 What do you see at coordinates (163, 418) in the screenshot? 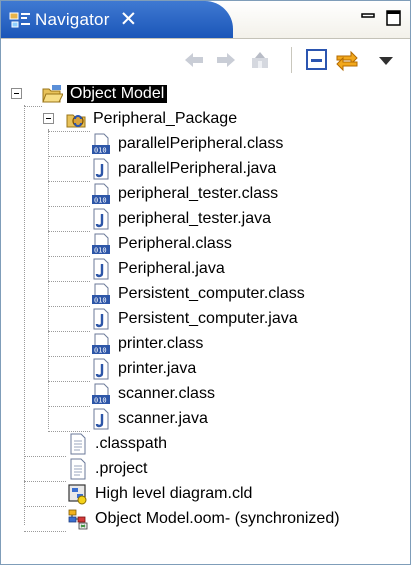
I see `tree-item-label: scanner.java` at bounding box center [163, 418].